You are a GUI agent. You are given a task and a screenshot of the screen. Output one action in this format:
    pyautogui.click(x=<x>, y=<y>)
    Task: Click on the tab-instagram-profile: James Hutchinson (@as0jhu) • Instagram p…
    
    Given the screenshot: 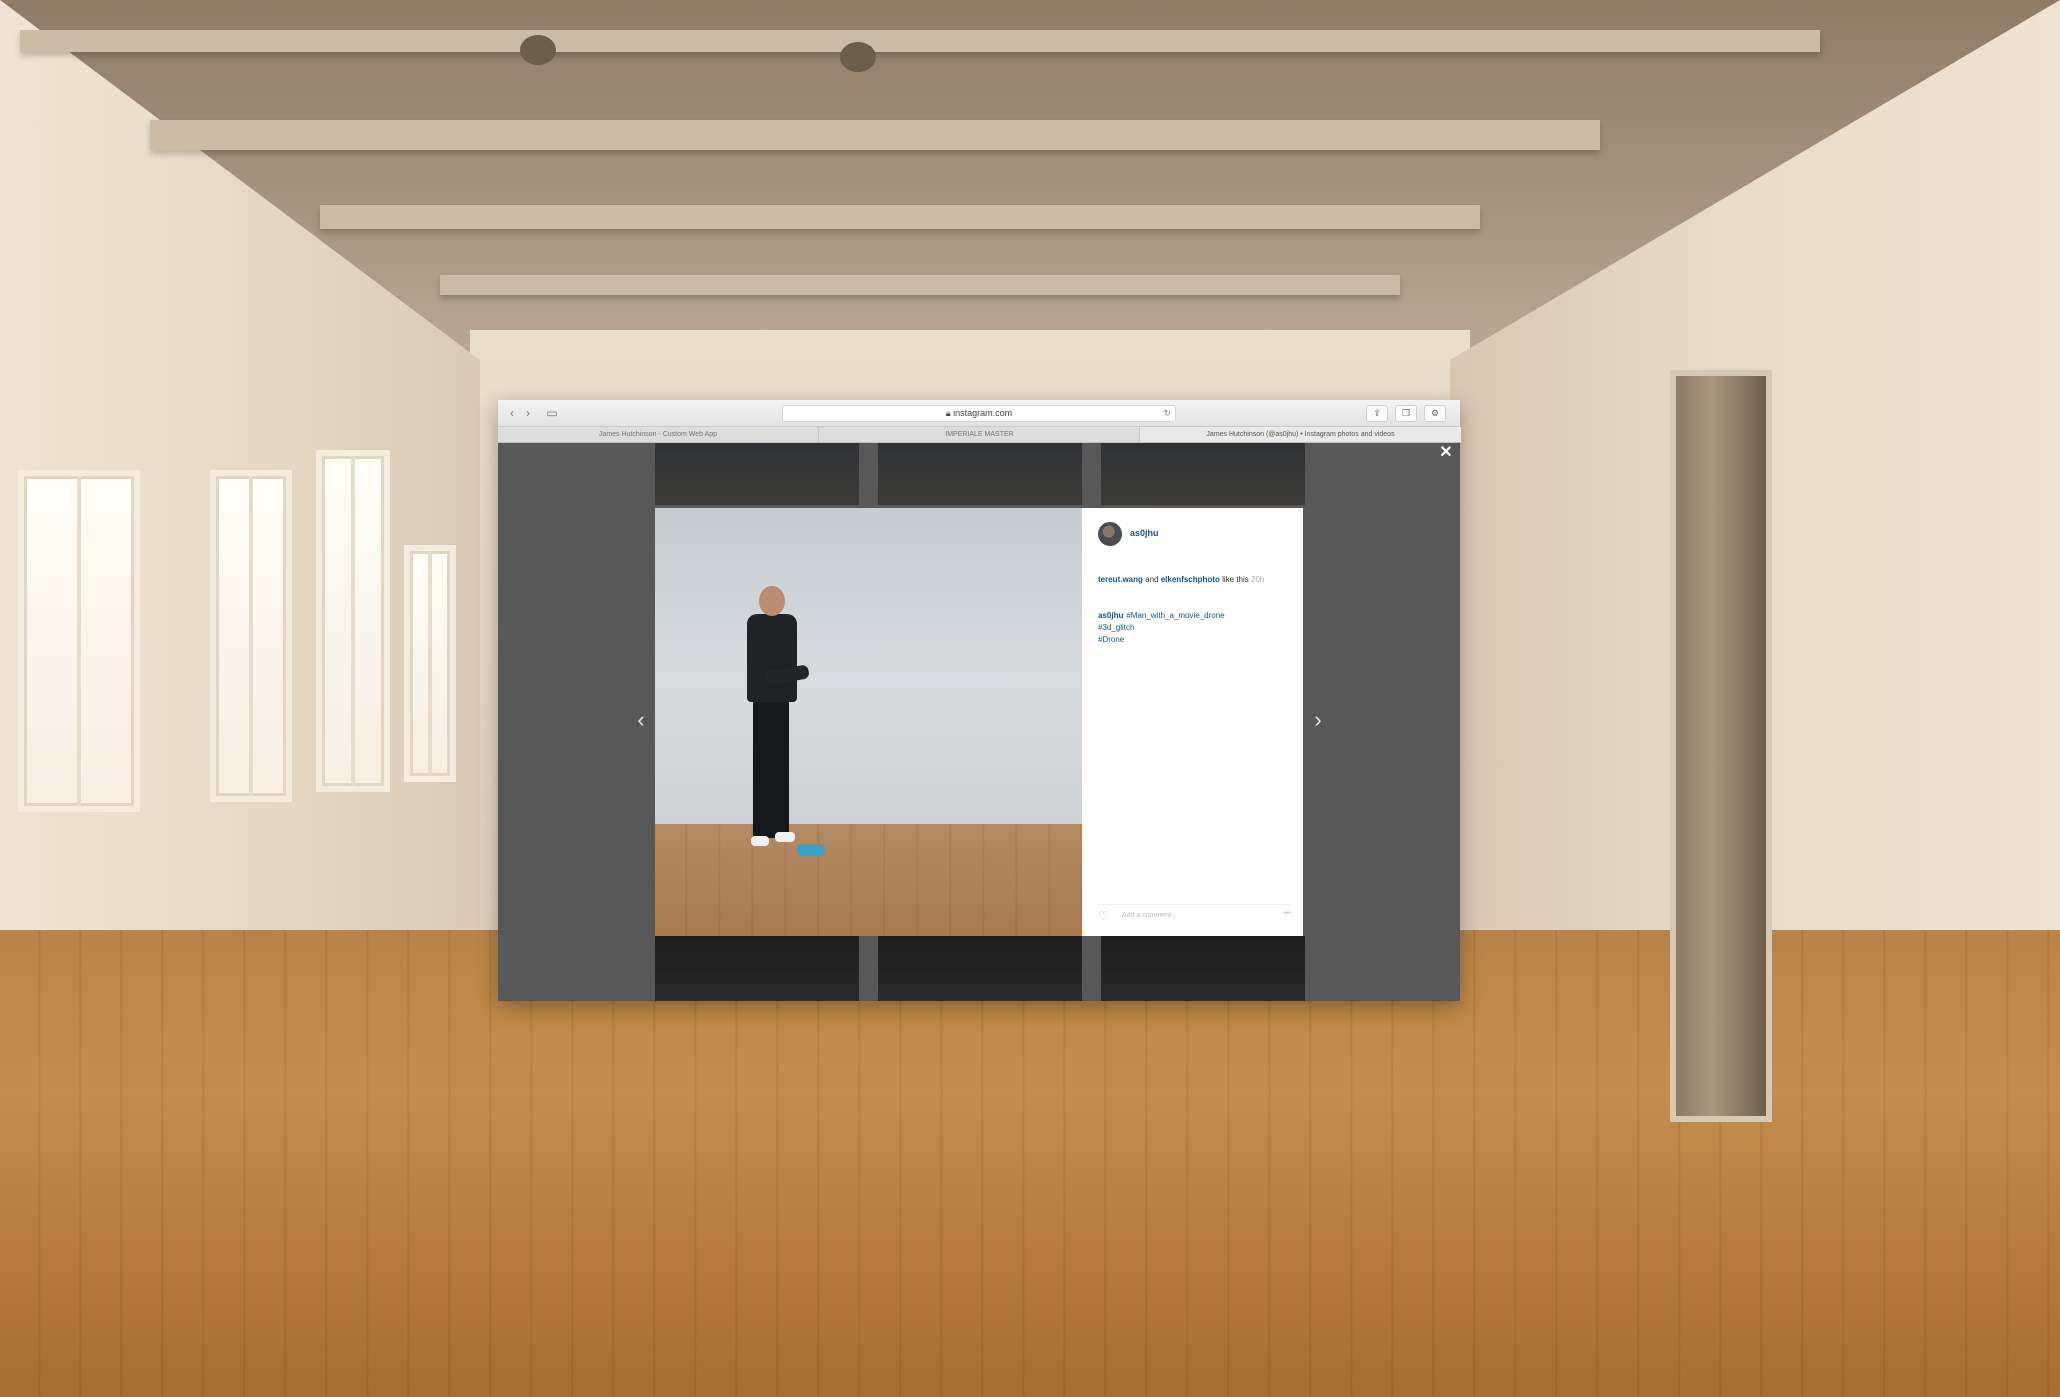 What is the action you would take?
    pyautogui.click(x=1300, y=434)
    